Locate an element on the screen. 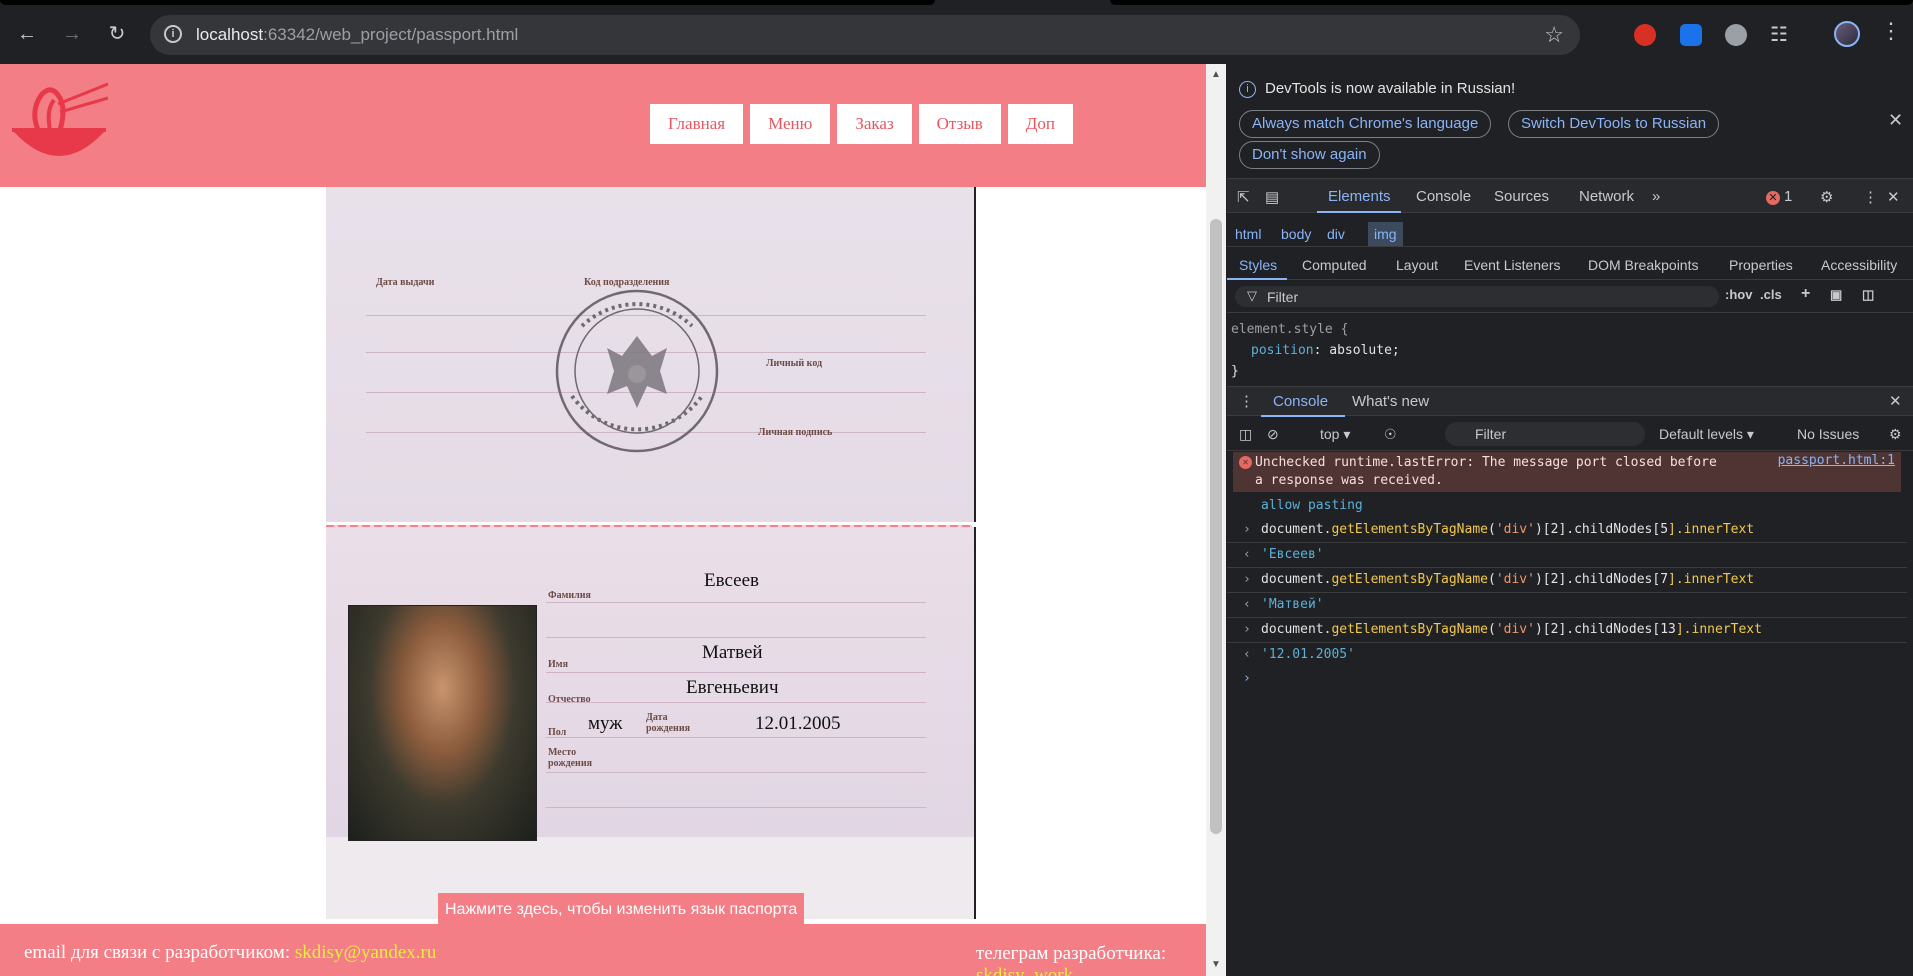 This screenshot has width=1913, height=976. error-text-line2: a response was received. is located at coordinates (1349, 480).